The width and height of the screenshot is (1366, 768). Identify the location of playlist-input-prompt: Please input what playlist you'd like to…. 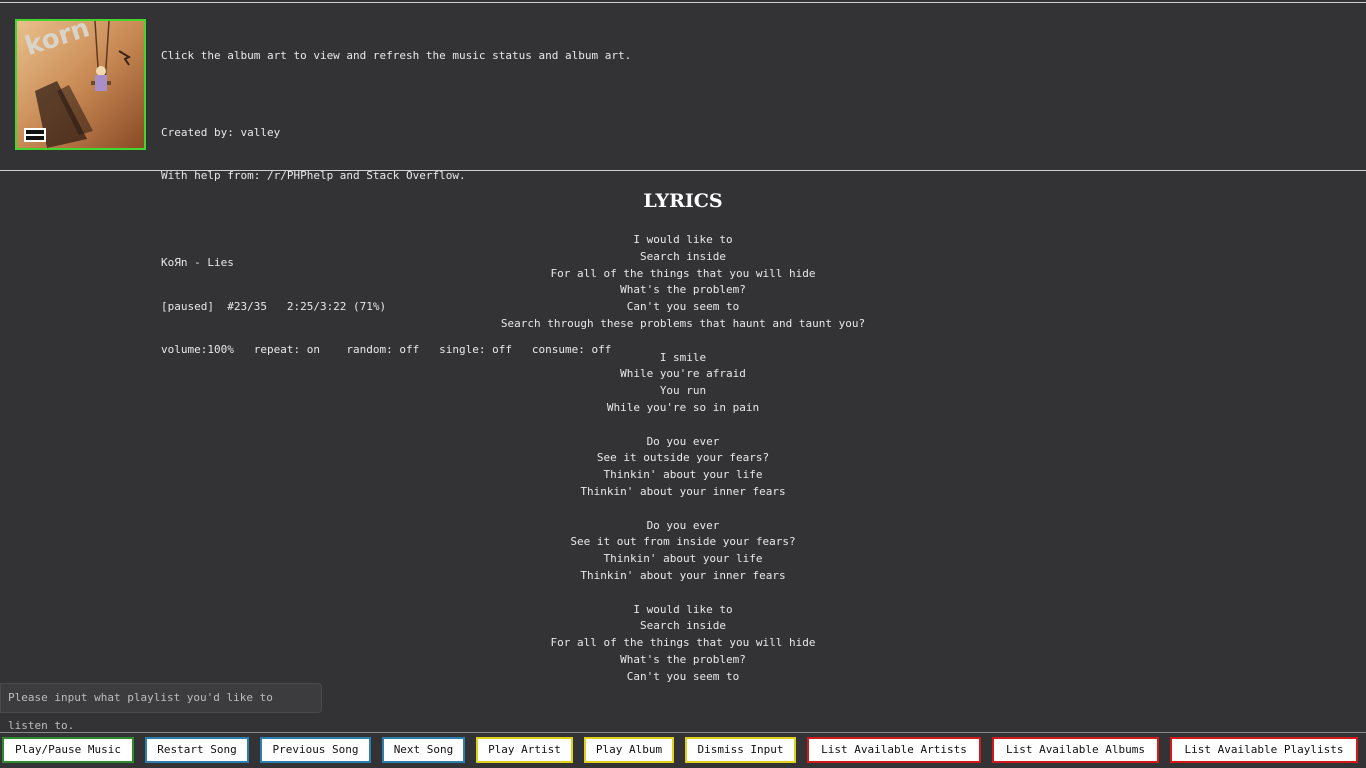
(161, 707).